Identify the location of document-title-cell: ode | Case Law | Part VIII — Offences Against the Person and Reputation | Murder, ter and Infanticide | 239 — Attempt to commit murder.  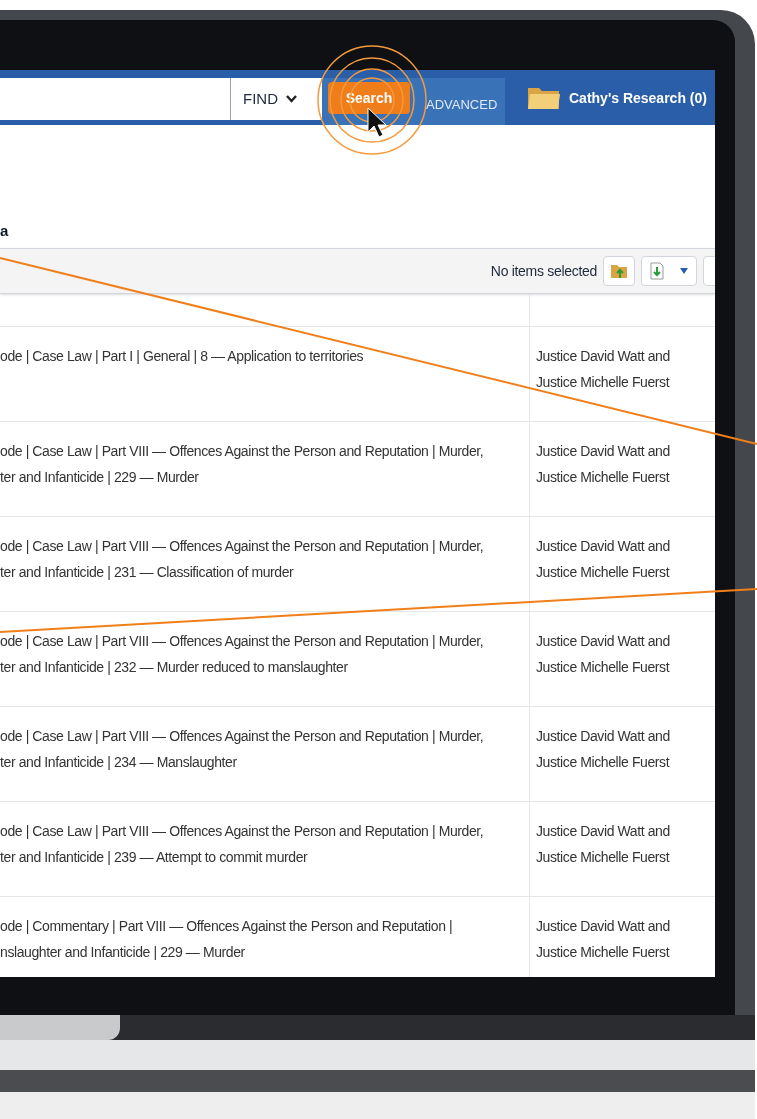
(265, 849).